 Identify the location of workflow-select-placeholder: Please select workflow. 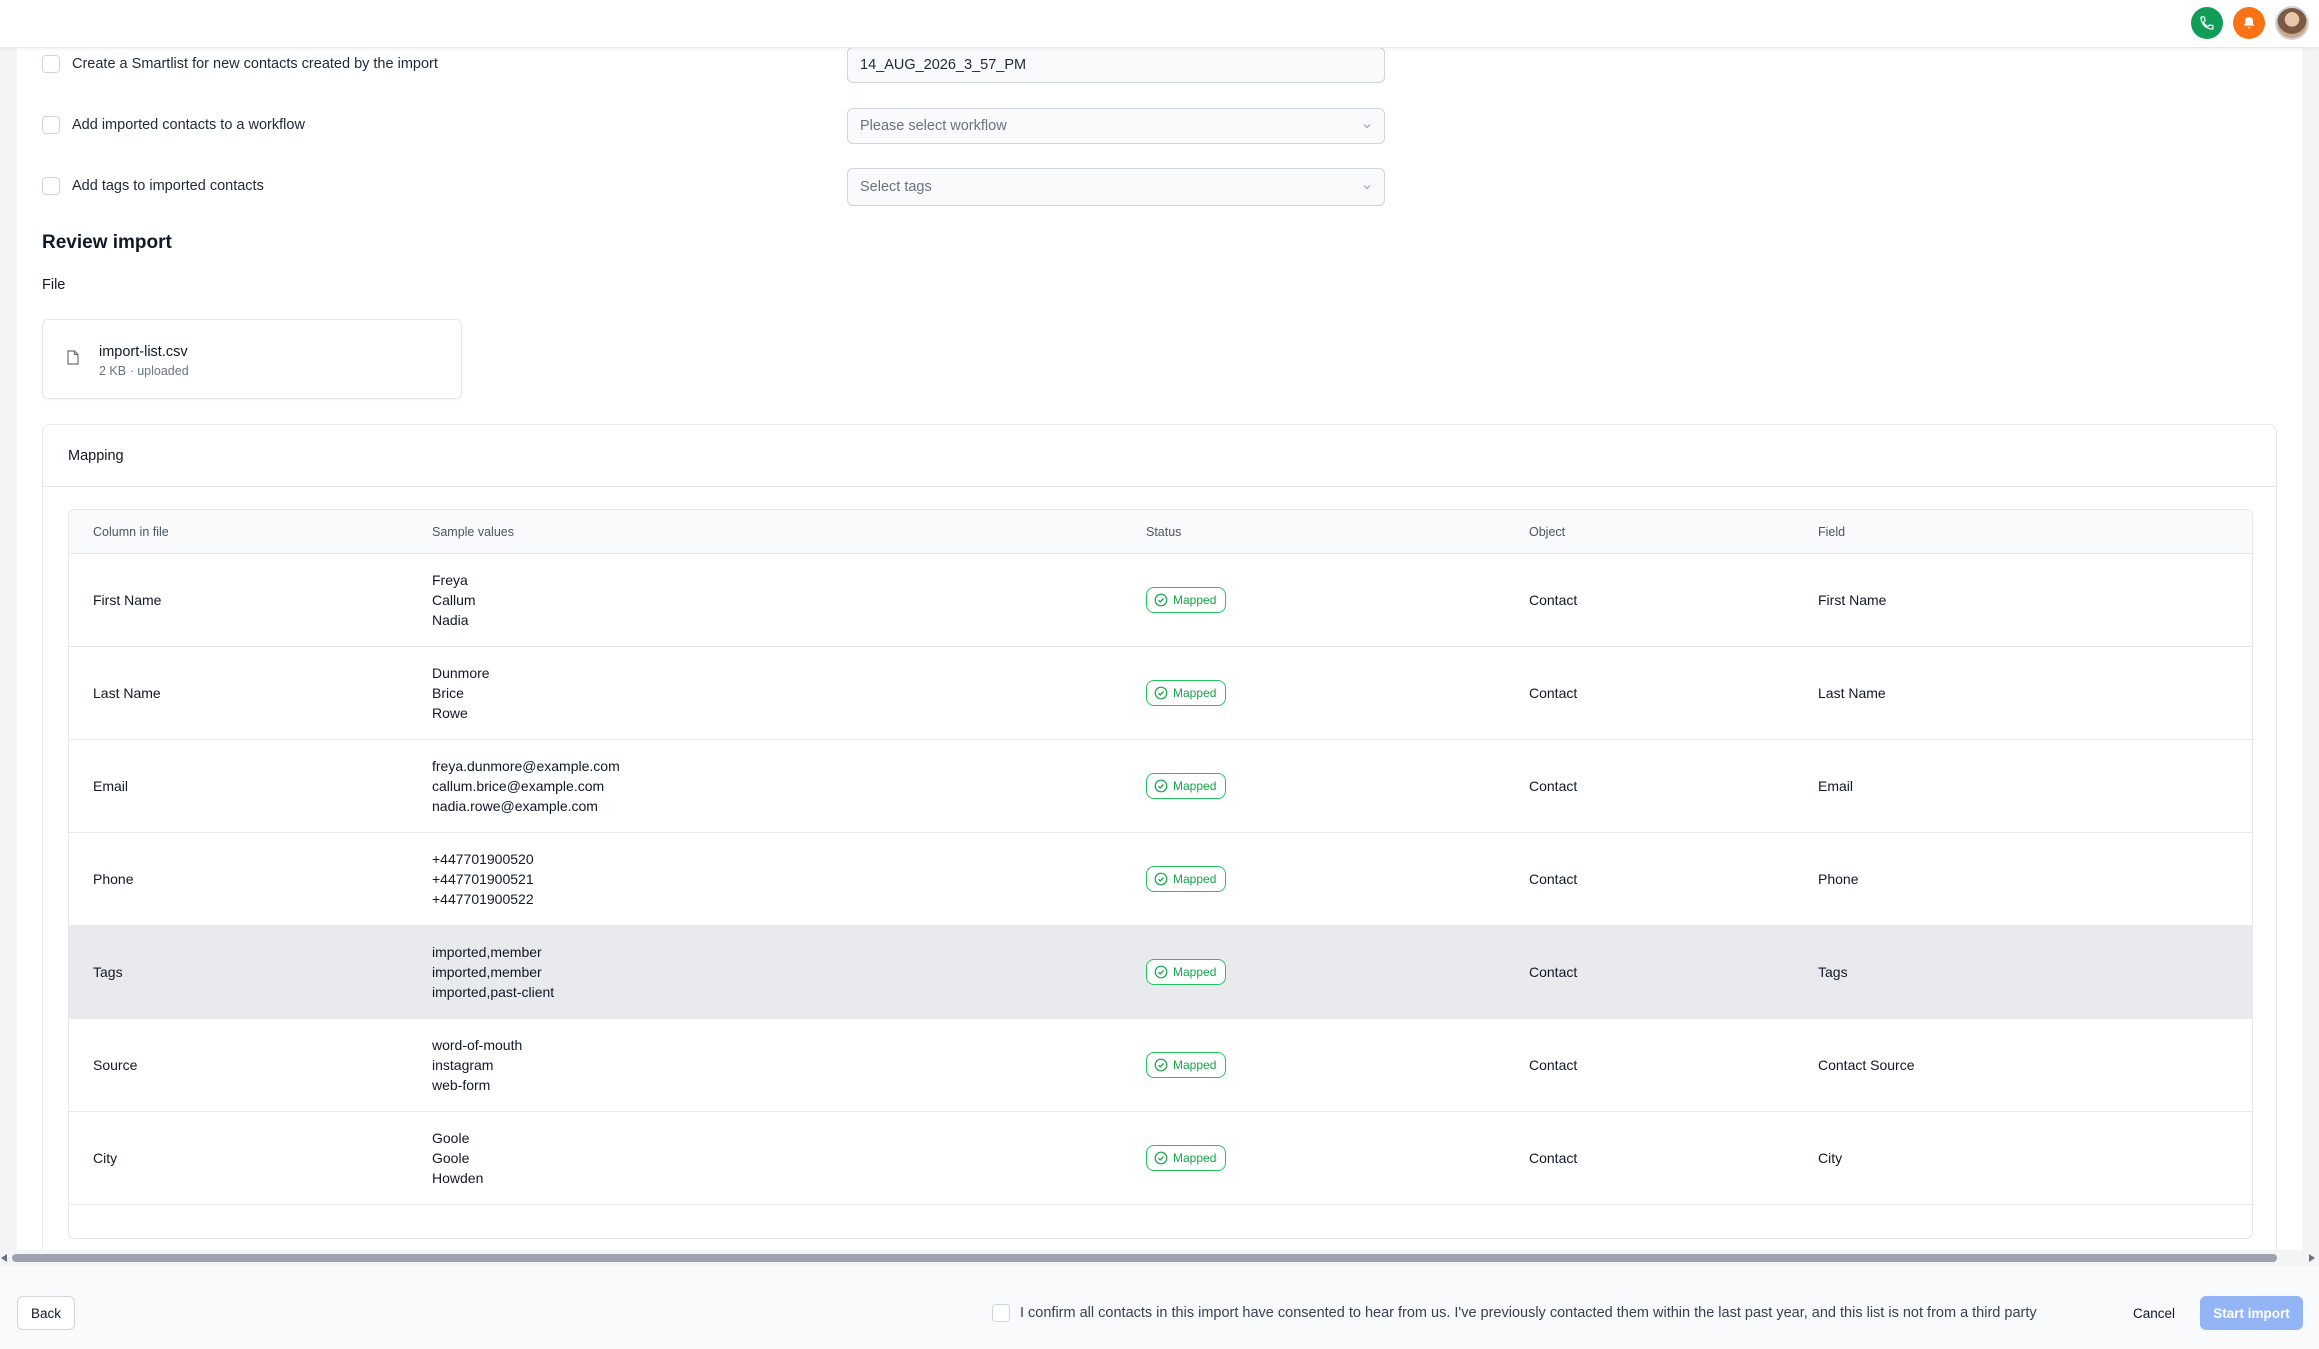
(933, 126).